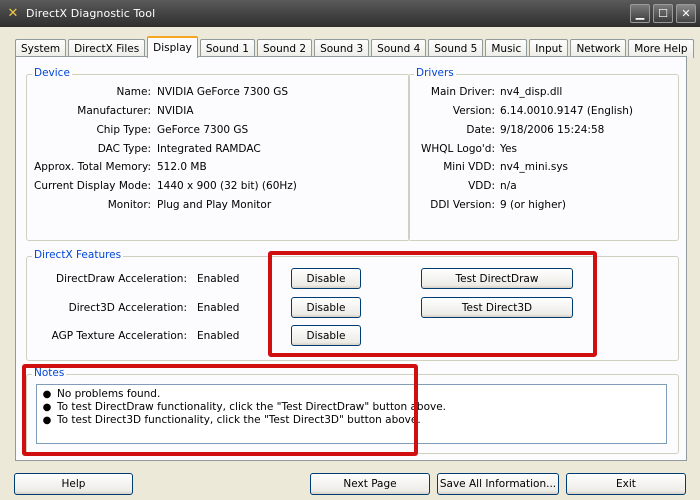 This screenshot has height=500, width=700. I want to click on display-mode-label: Current Display Mode:, so click(92, 186).